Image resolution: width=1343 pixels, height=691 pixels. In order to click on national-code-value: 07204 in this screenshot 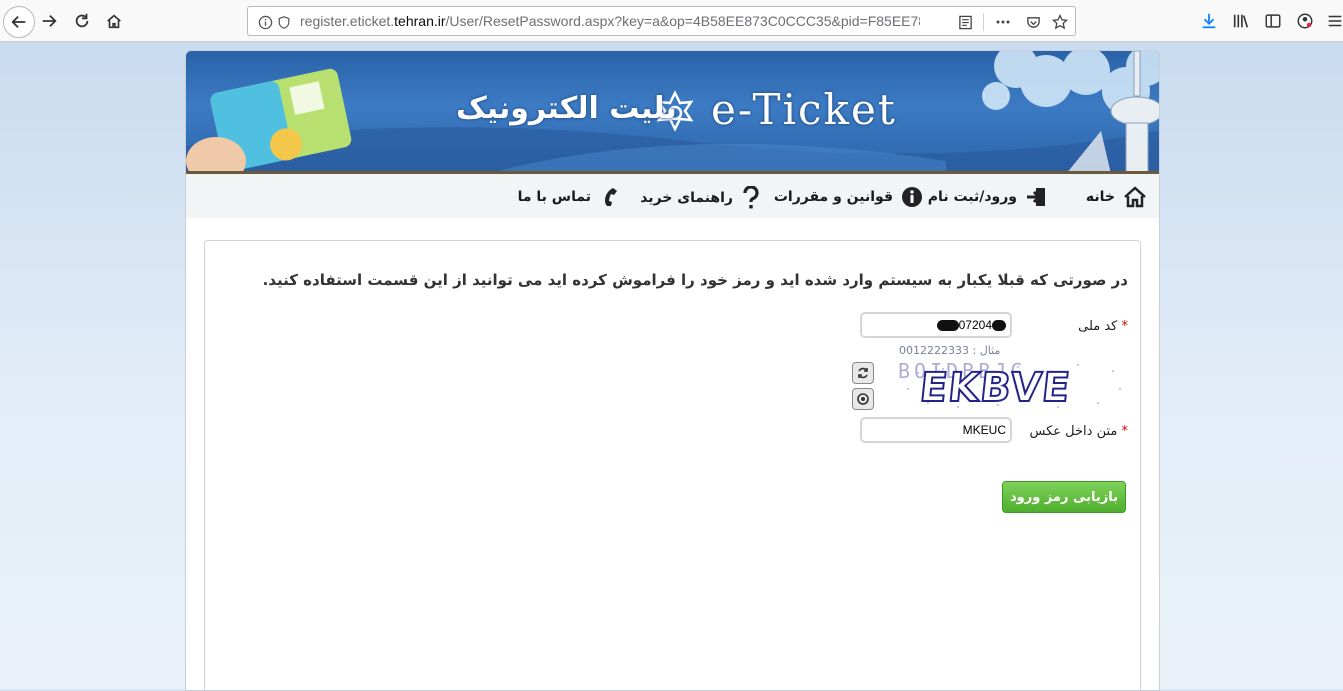, I will do `click(975, 325)`.